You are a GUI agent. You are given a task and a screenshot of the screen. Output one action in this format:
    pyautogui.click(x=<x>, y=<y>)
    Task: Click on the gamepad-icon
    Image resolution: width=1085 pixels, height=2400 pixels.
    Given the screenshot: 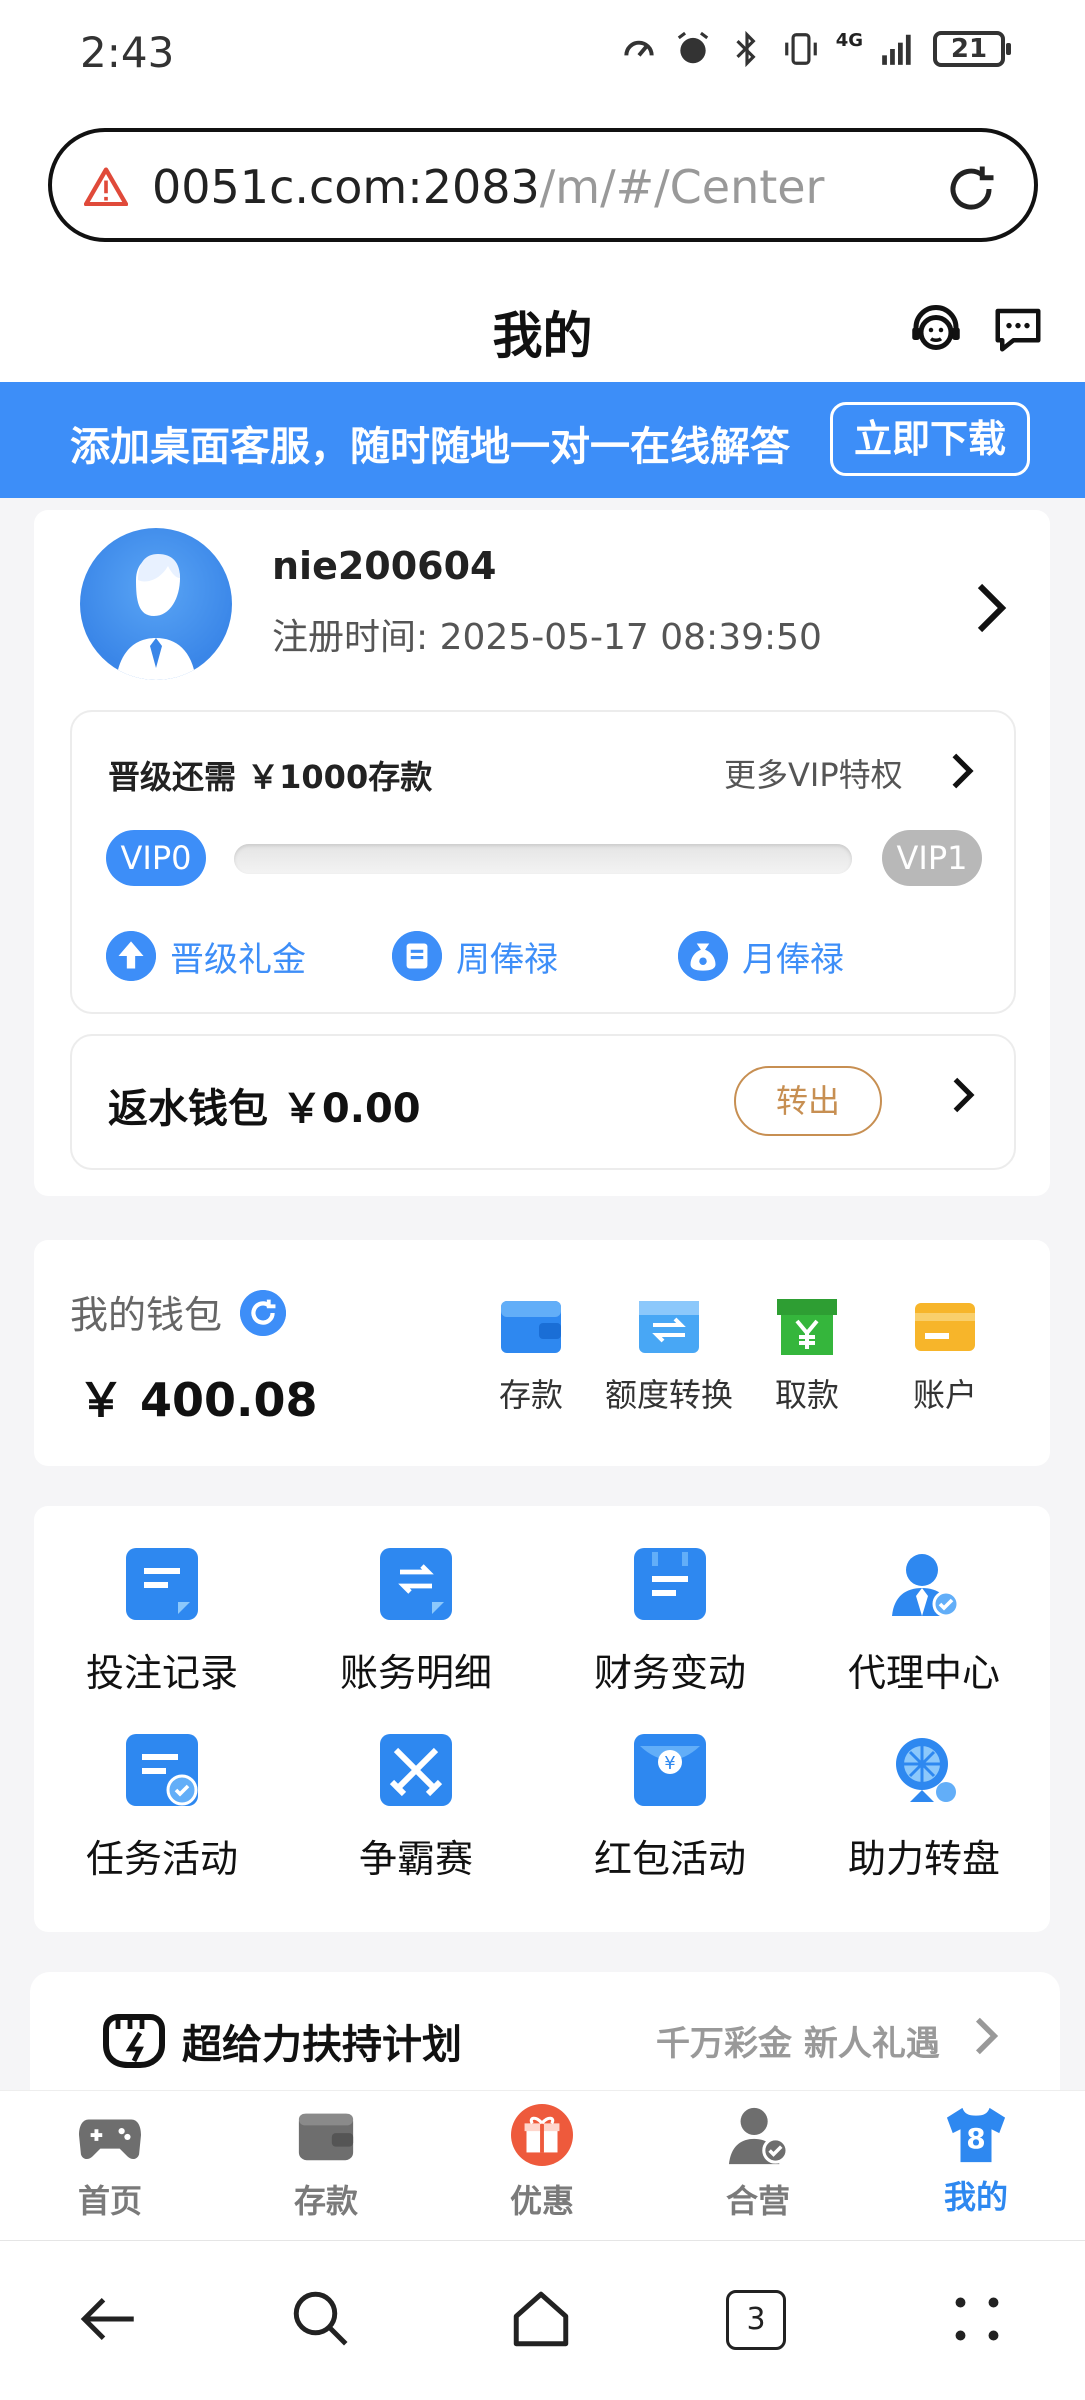 What is the action you would take?
    pyautogui.click(x=110, y=2139)
    